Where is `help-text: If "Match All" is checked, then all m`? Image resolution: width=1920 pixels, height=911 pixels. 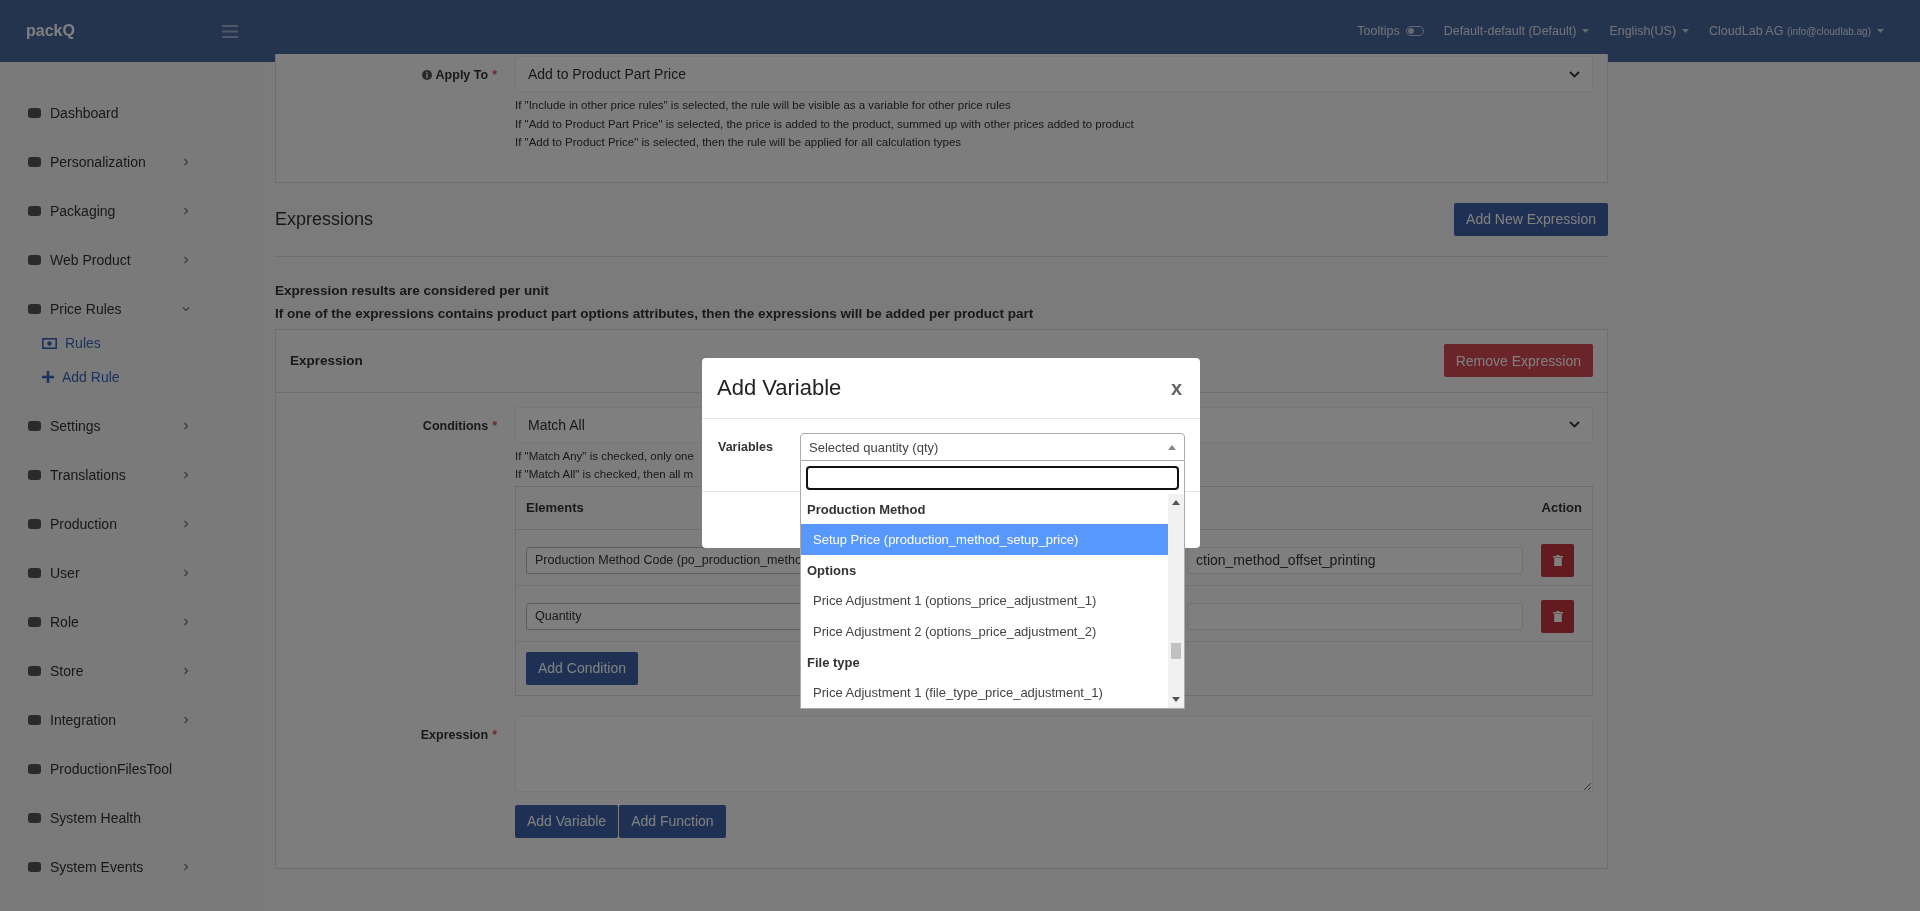 help-text: If "Match All" is checked, then all m is located at coordinates (604, 474).